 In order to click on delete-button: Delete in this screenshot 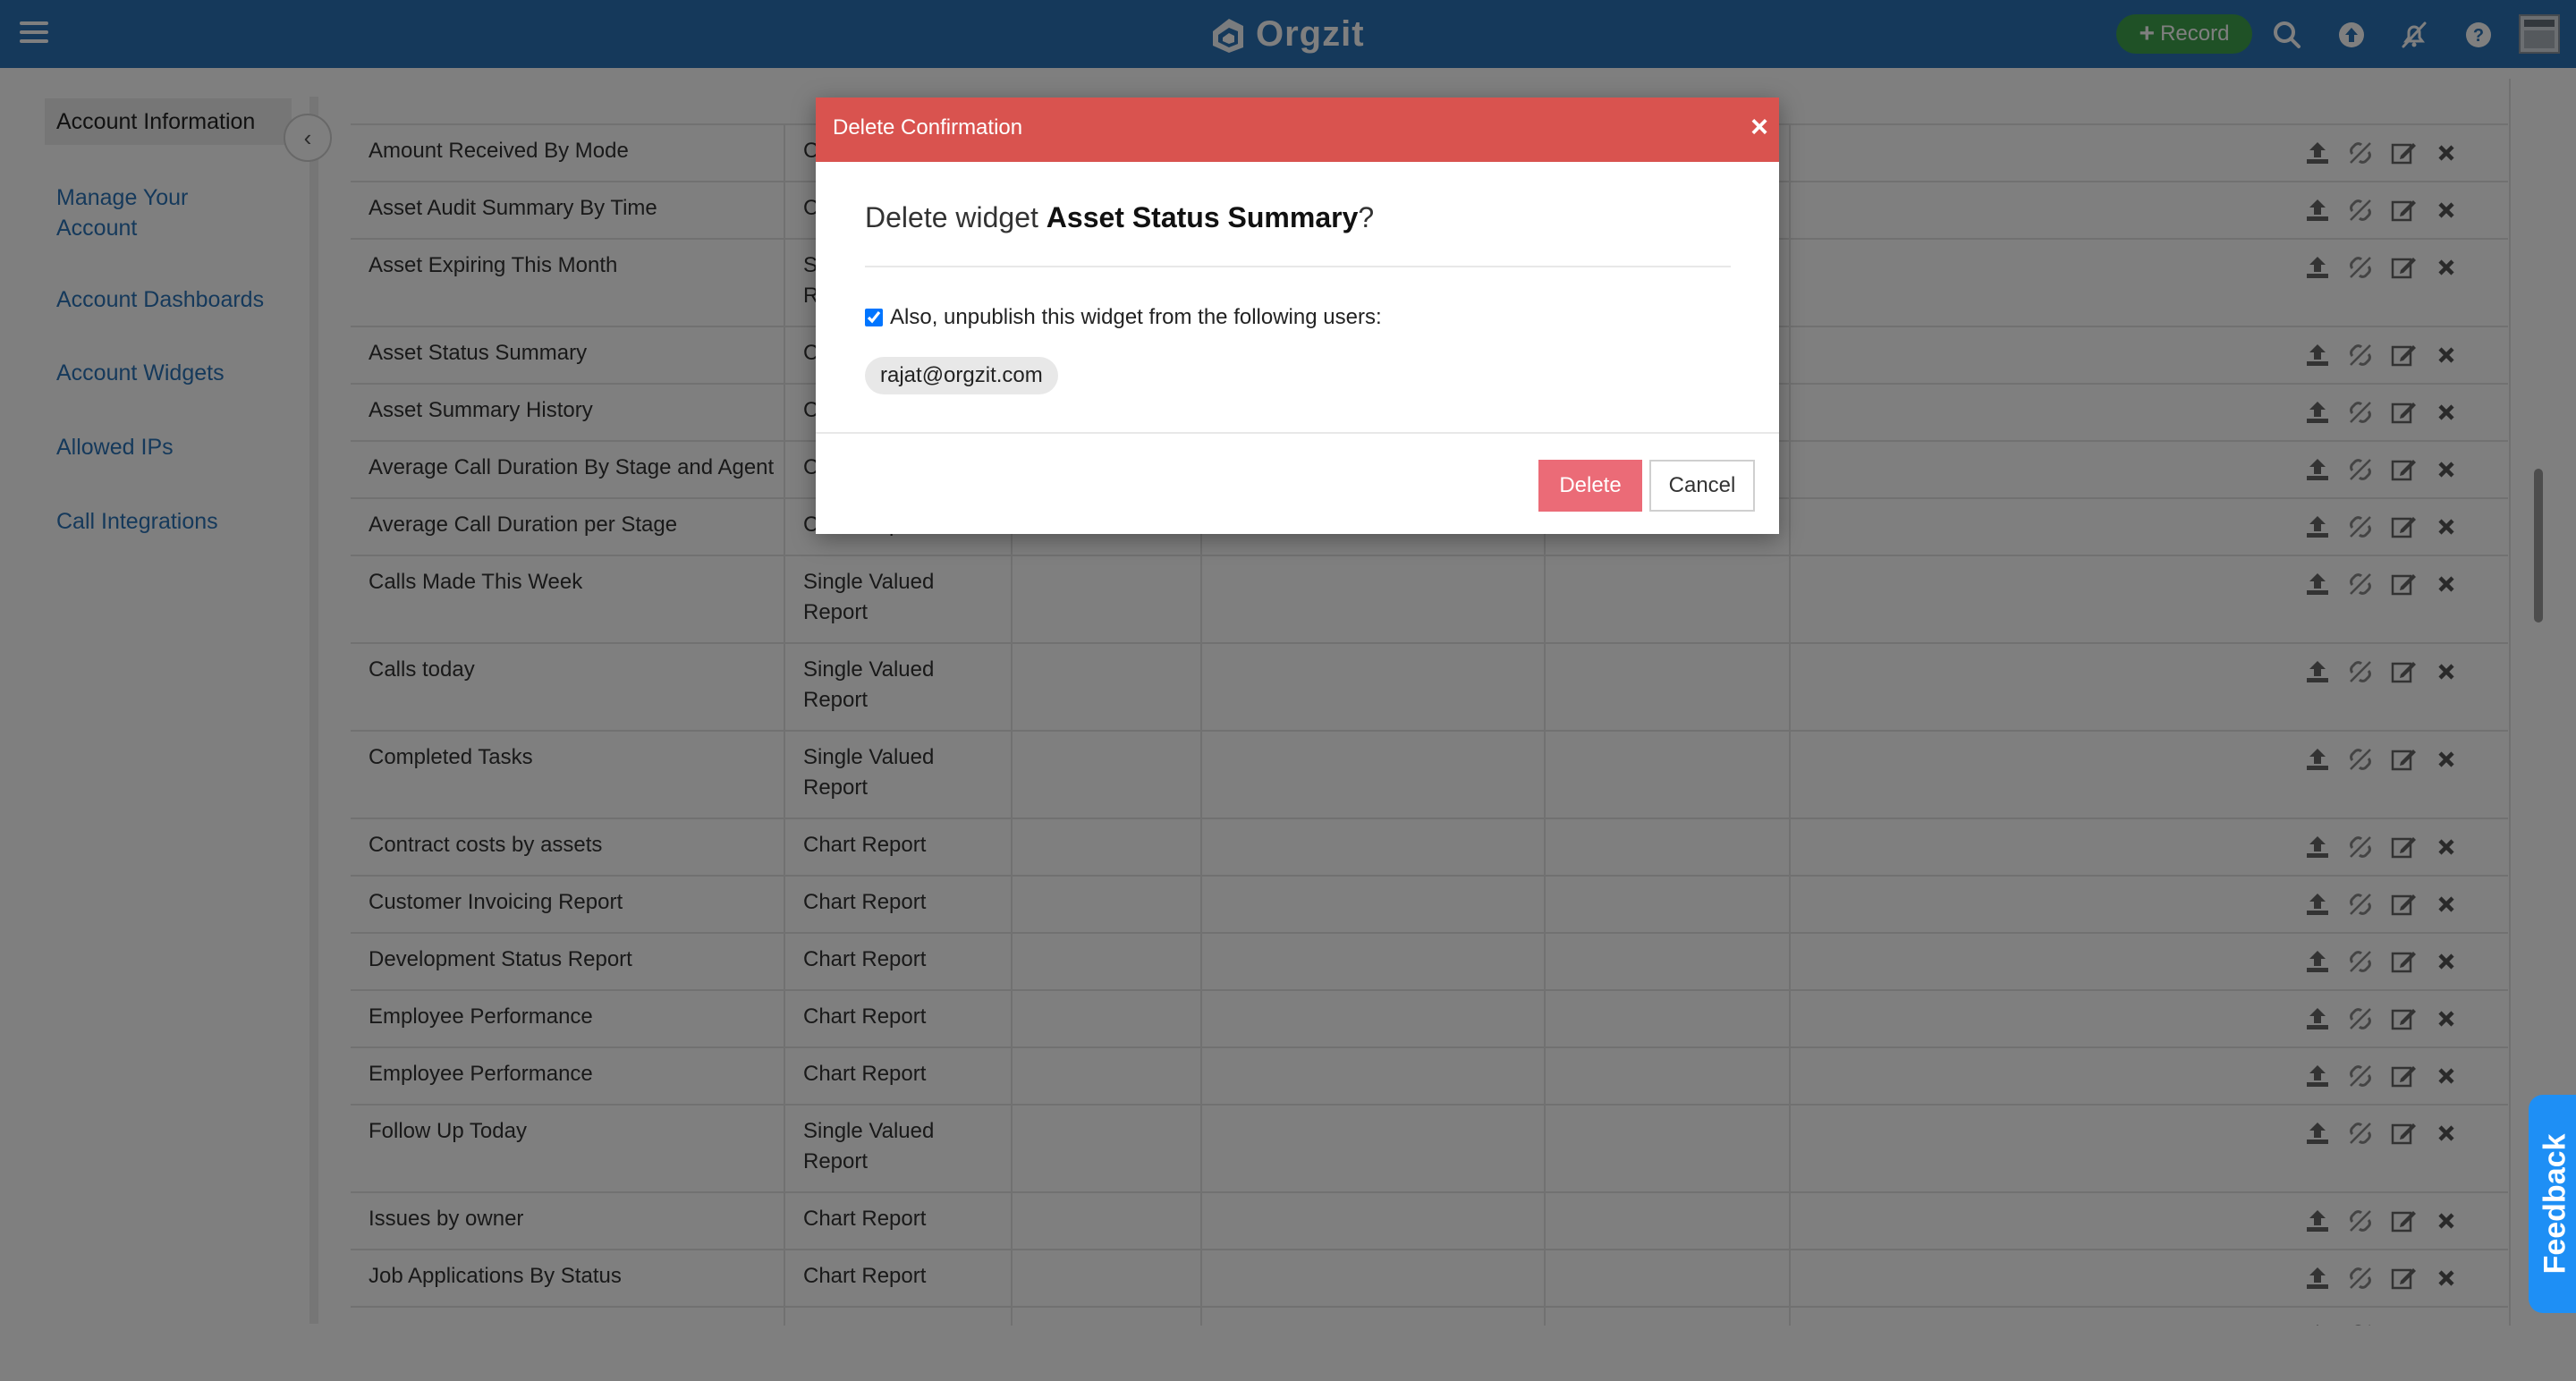, I will do `click(1590, 486)`.